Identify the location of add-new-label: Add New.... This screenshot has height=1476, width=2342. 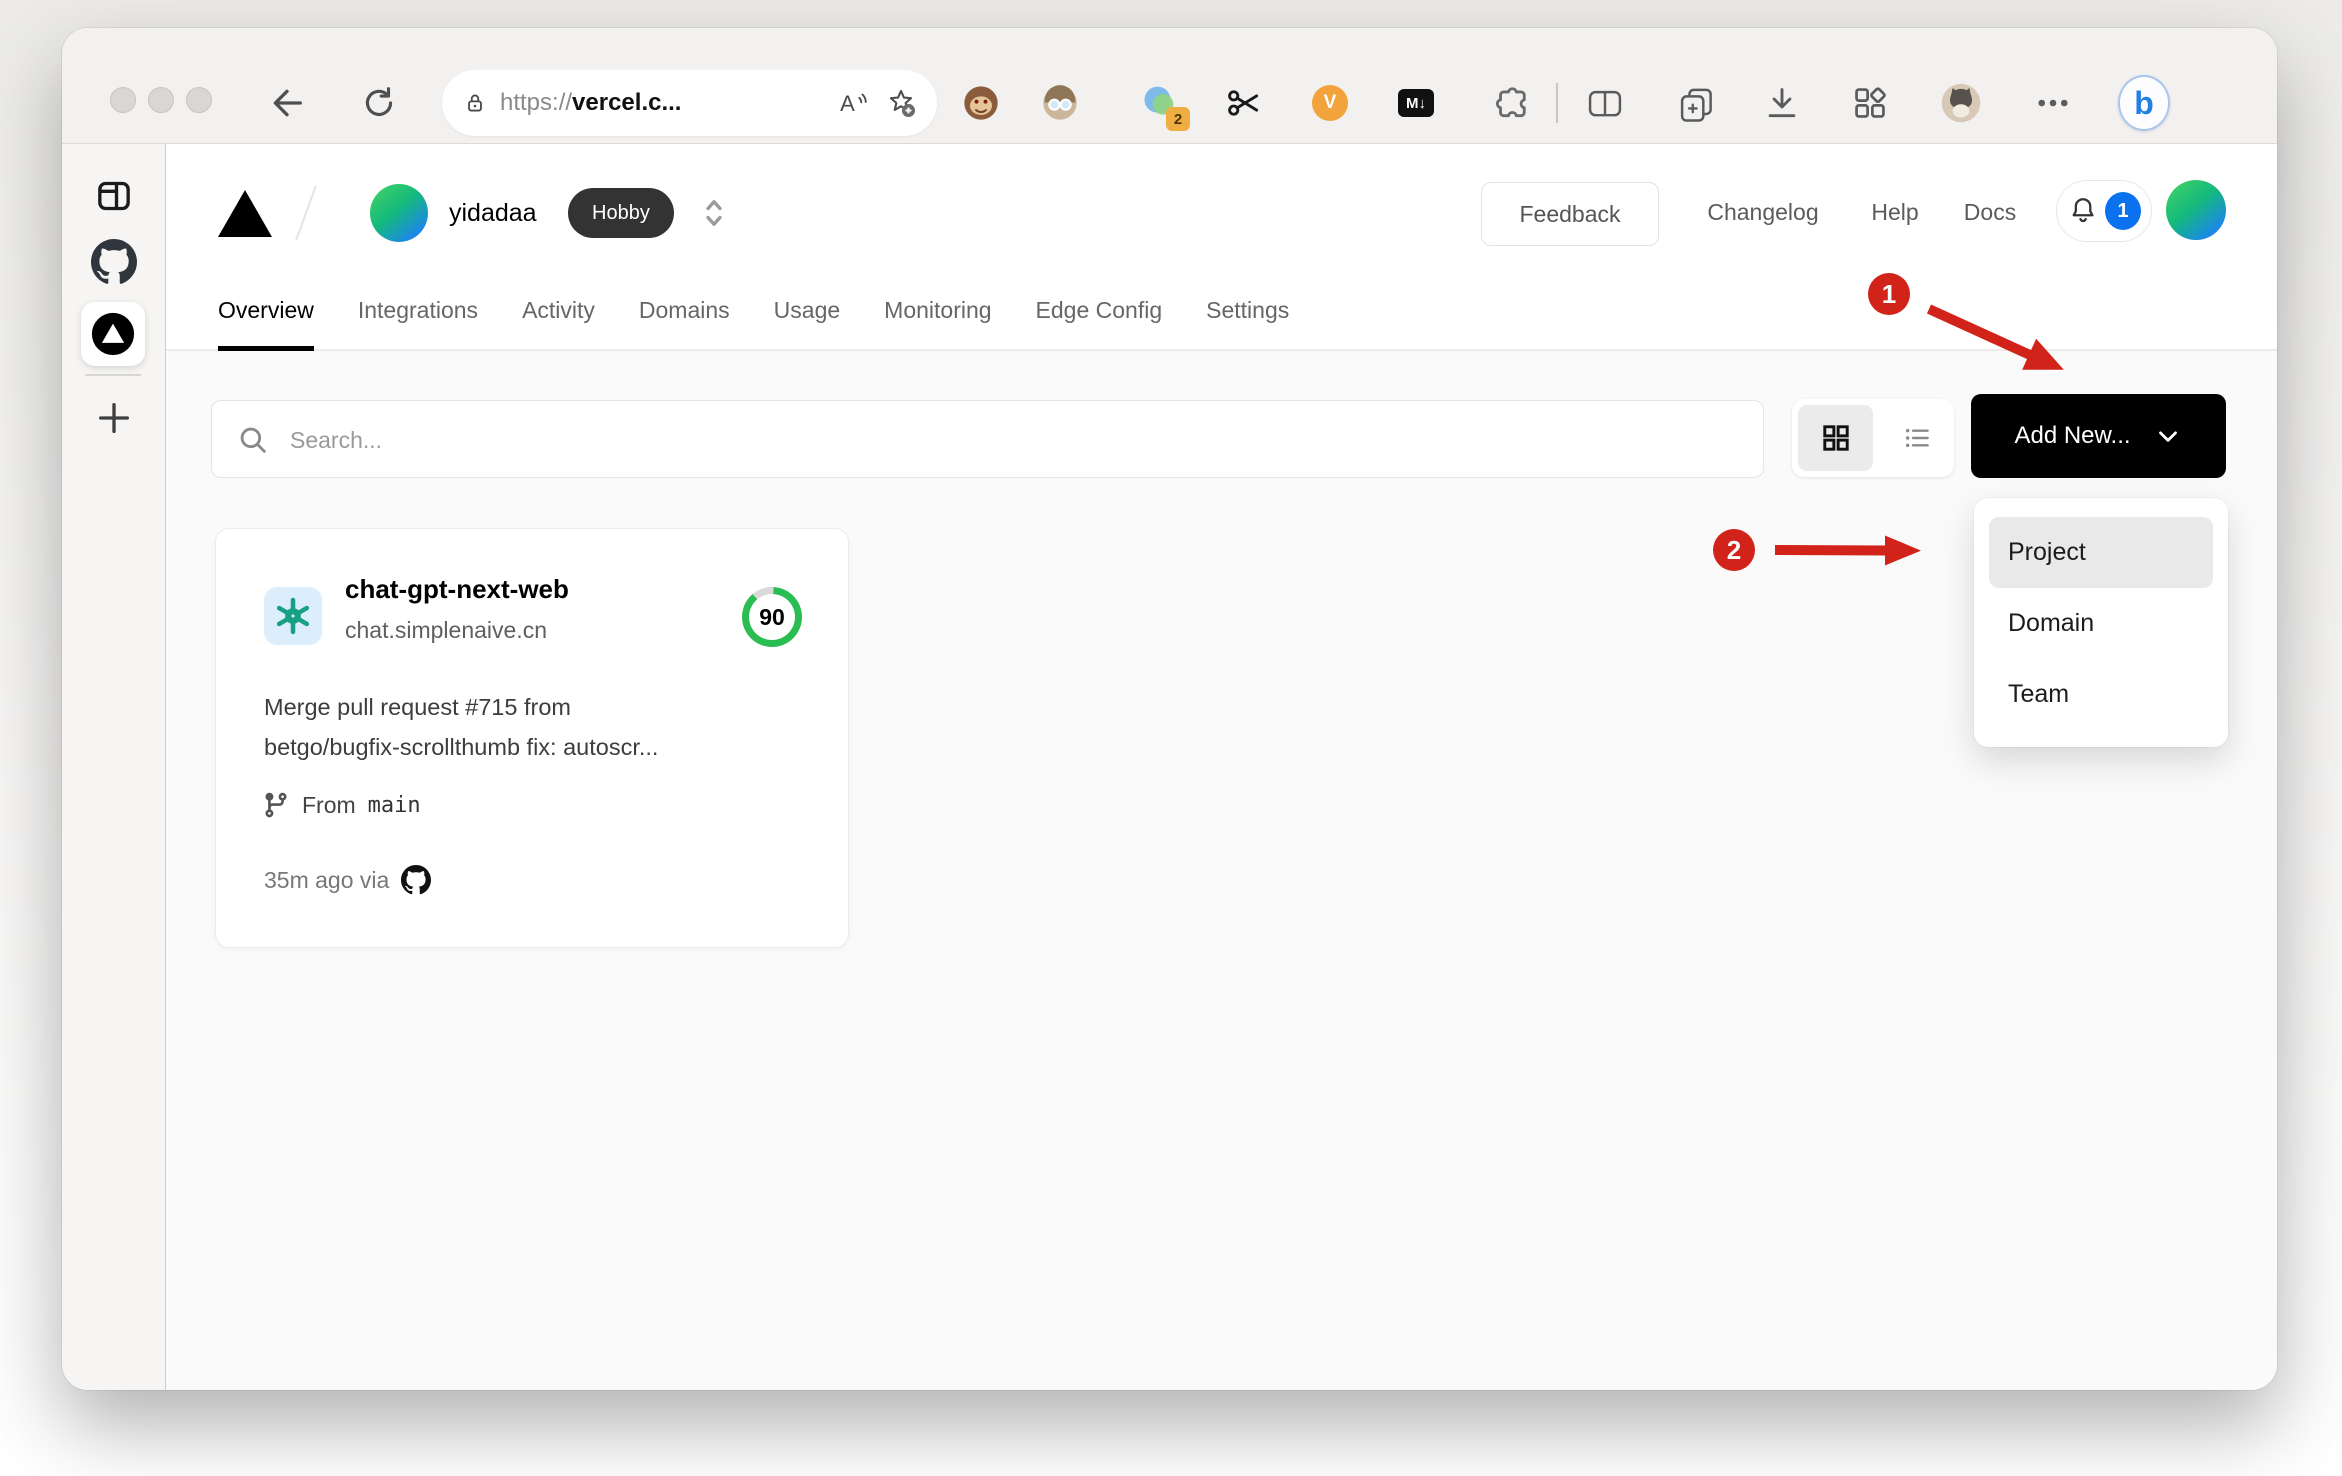
(2072, 435).